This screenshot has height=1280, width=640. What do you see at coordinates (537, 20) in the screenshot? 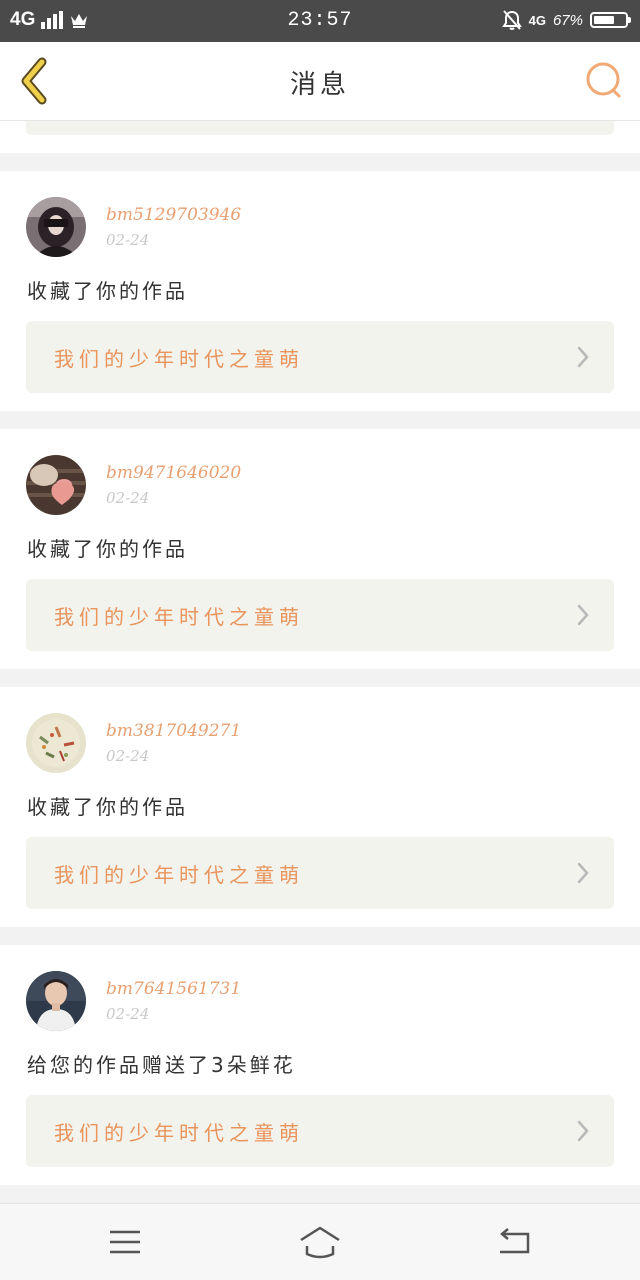
I see `network-type-small: 4G` at bounding box center [537, 20].